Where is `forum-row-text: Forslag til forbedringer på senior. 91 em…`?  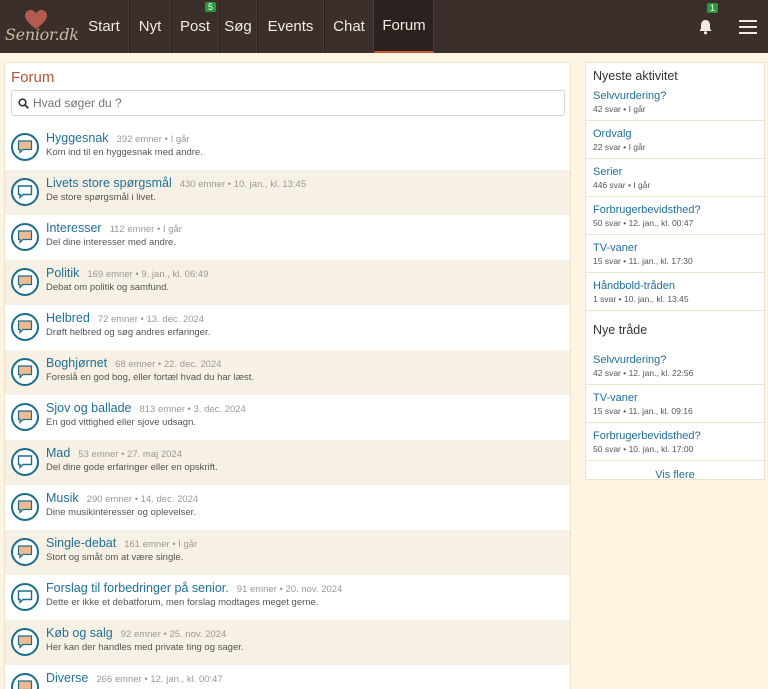
forum-row-text: Forslag til forbedringer på senior. 91 em… is located at coordinates (194, 594).